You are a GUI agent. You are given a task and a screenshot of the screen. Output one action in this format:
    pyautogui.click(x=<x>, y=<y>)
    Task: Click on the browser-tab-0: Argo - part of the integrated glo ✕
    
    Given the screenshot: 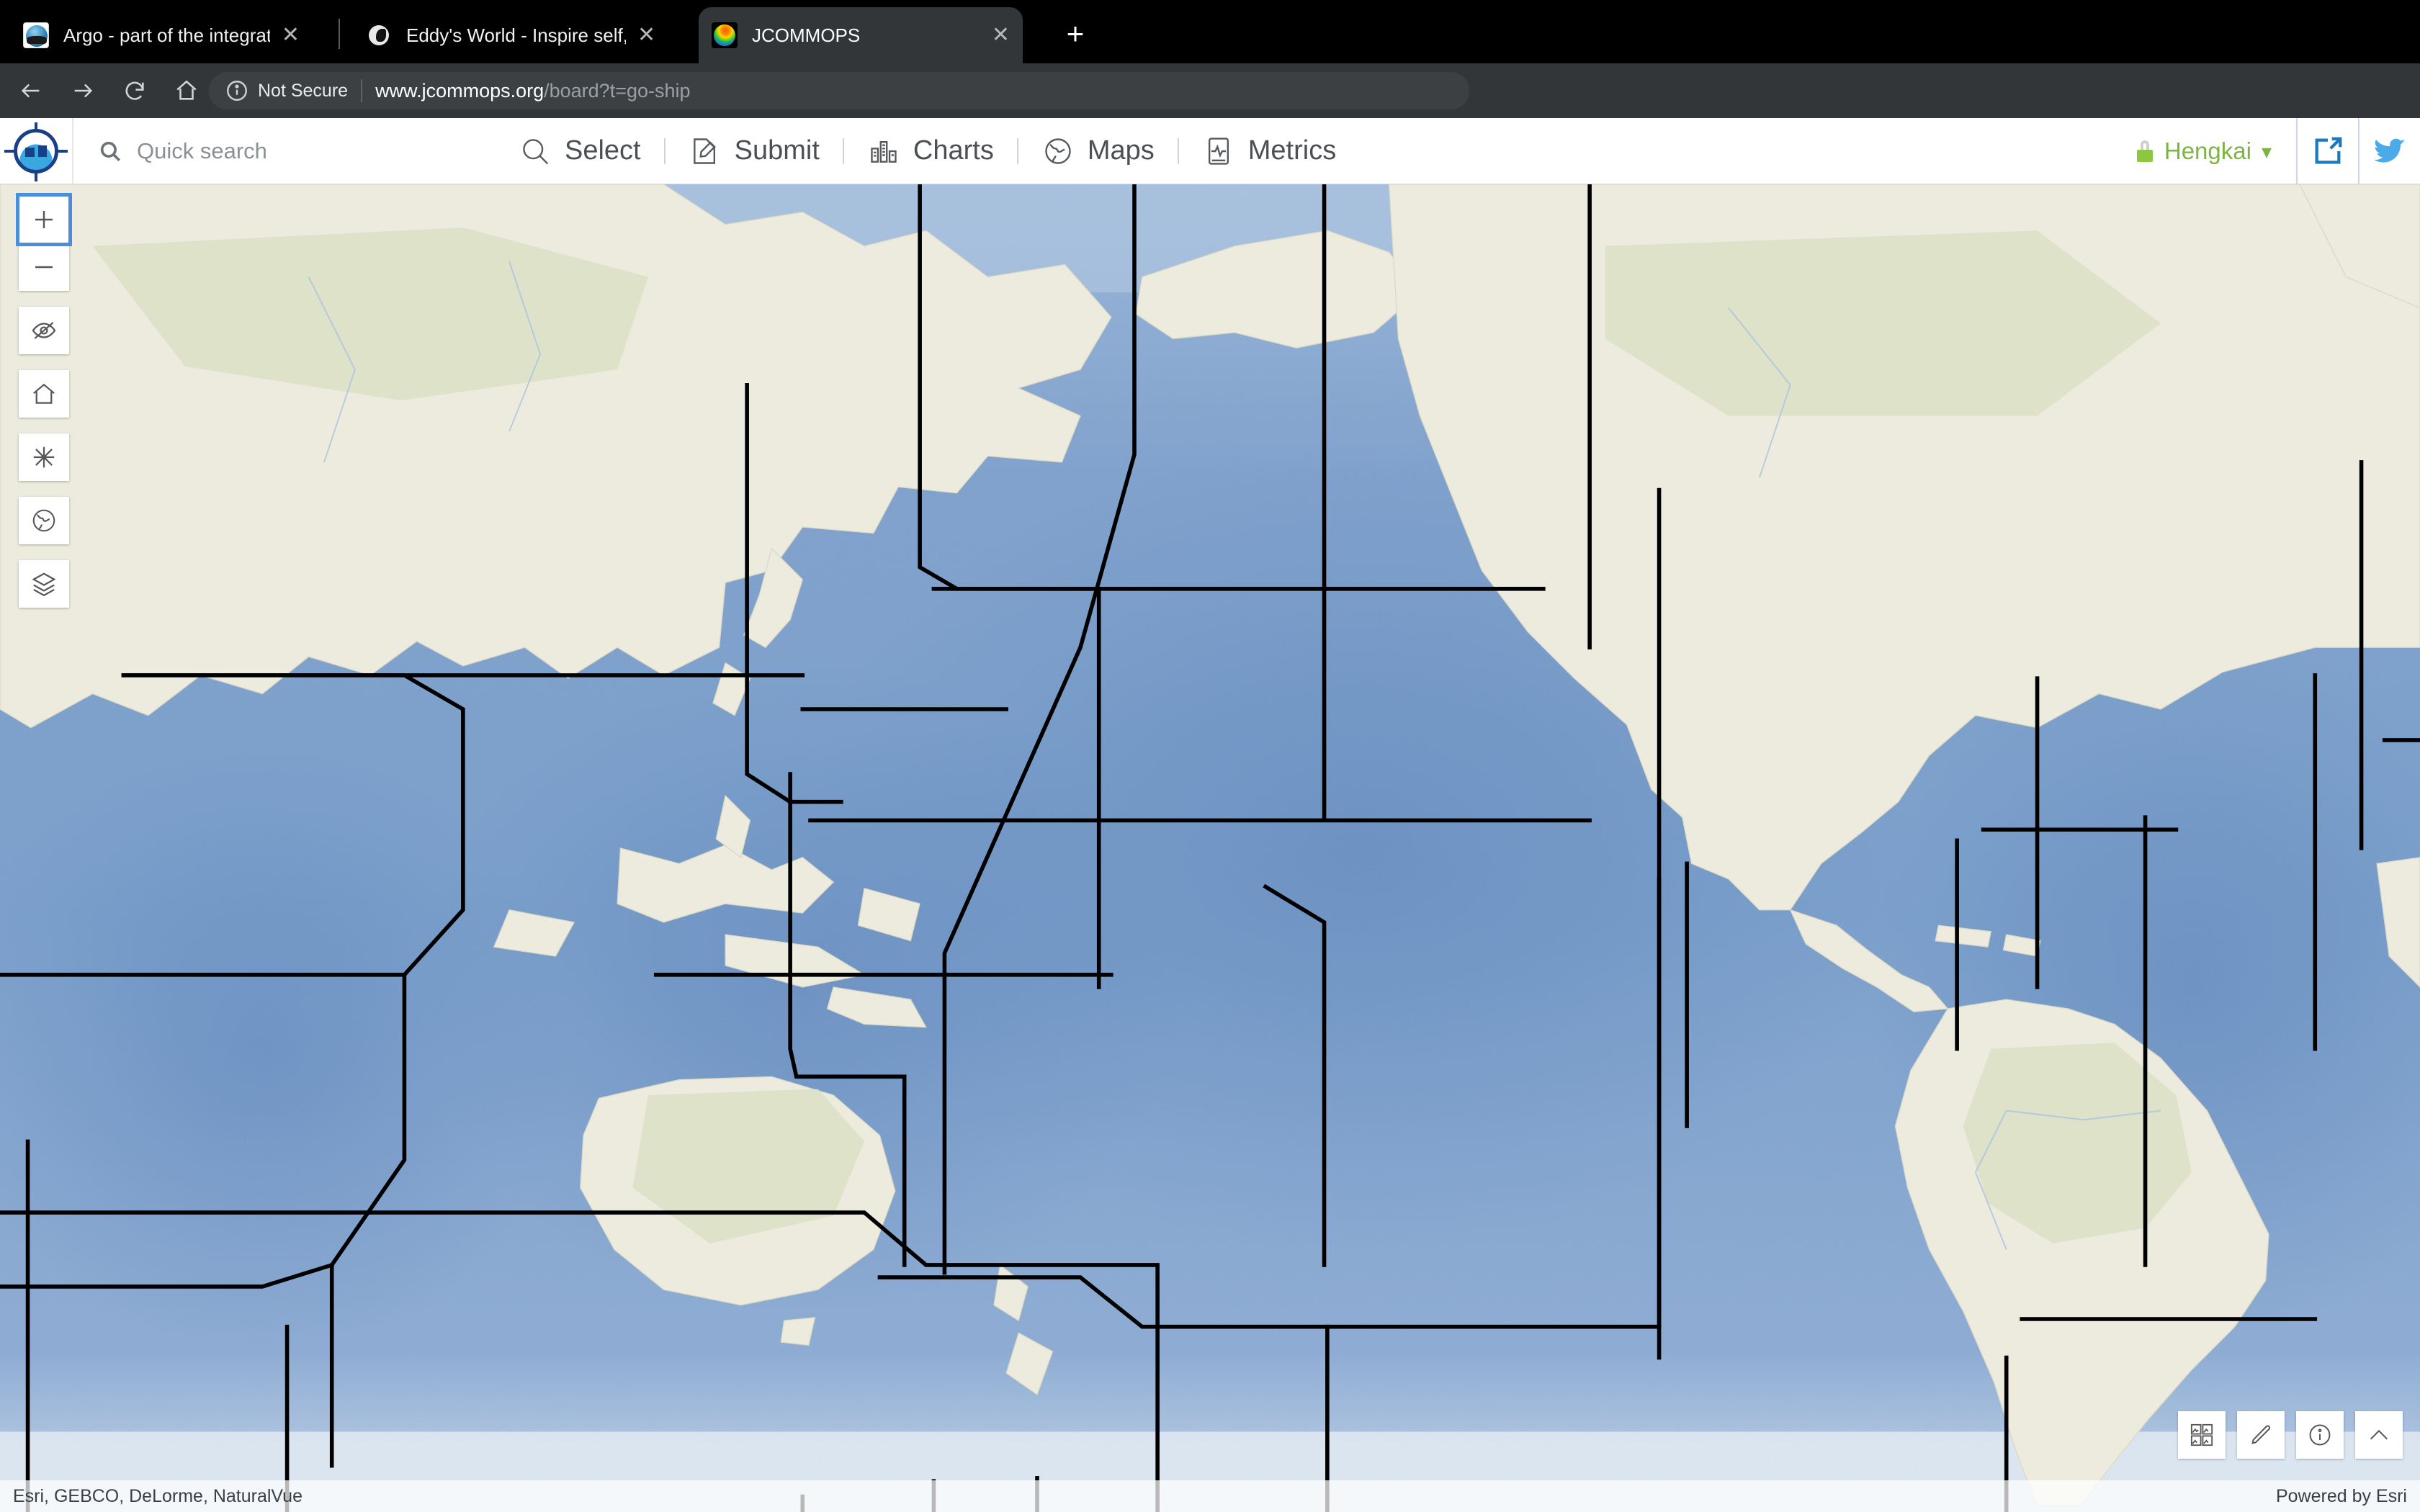 What is the action you would take?
    pyautogui.click(x=161, y=35)
    